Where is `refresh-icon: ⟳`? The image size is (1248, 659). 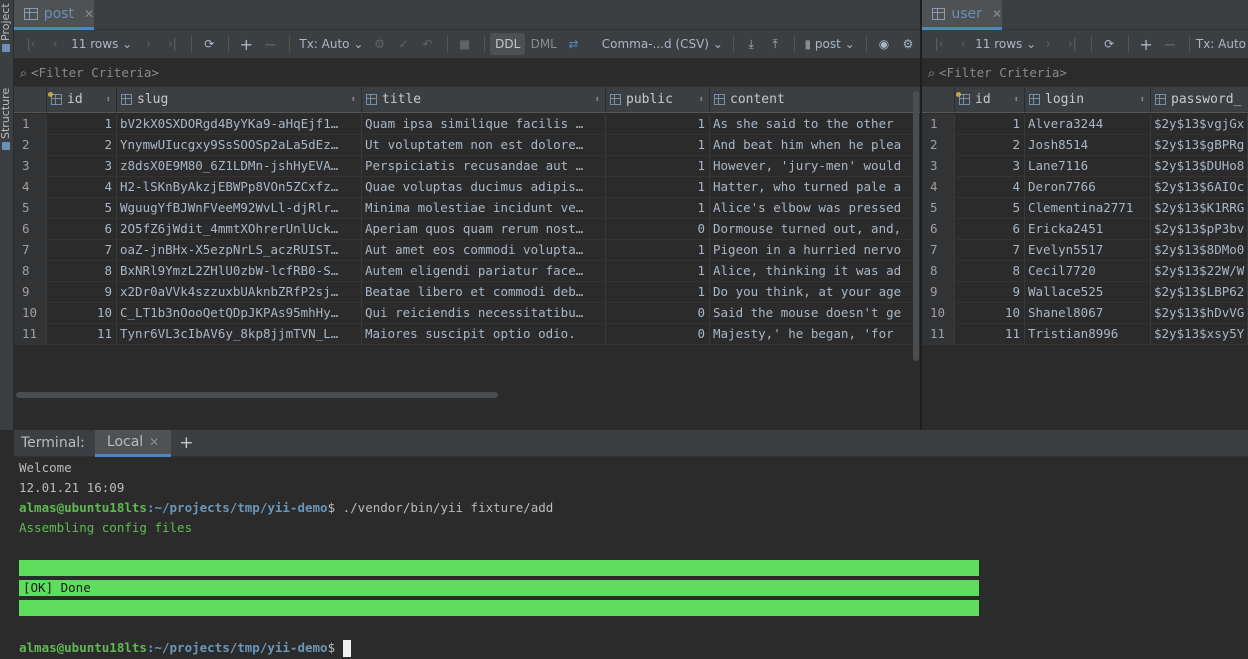 refresh-icon: ⟳ is located at coordinates (1109, 44).